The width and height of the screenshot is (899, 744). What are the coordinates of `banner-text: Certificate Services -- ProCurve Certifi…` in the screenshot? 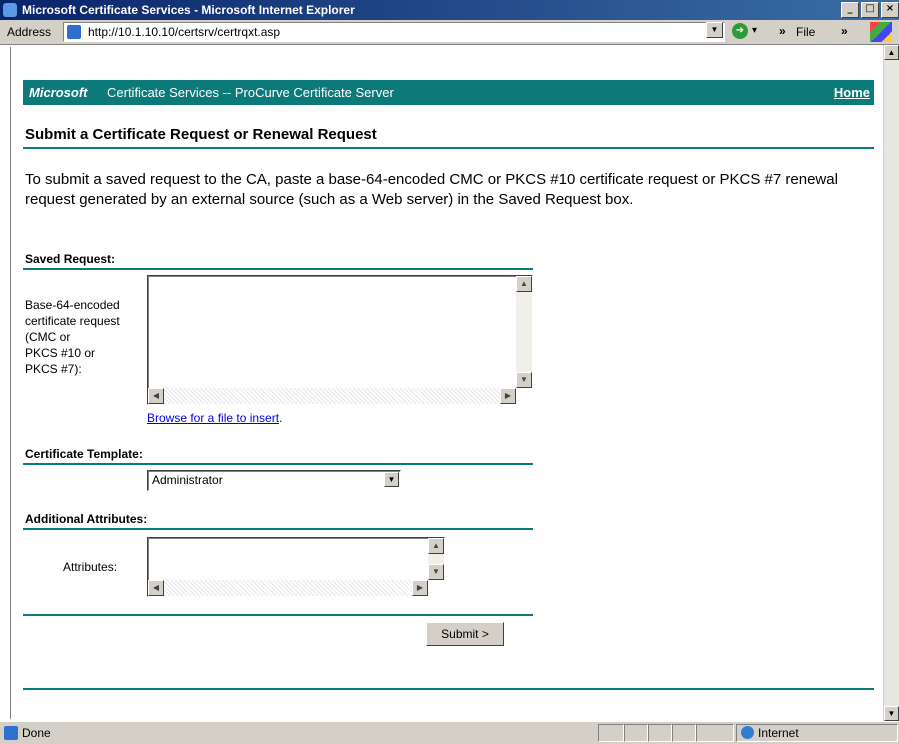 It's located at (250, 92).